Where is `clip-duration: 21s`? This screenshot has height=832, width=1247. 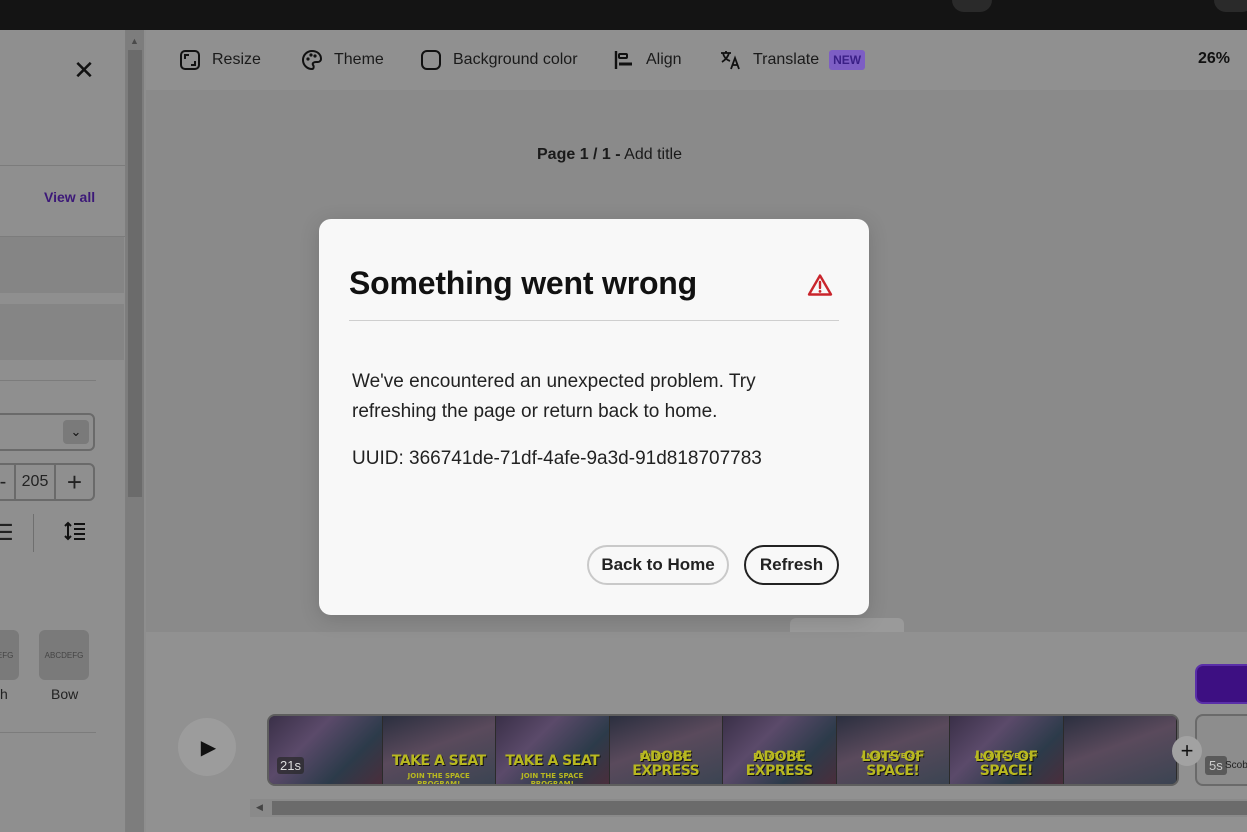 clip-duration: 21s is located at coordinates (290, 765).